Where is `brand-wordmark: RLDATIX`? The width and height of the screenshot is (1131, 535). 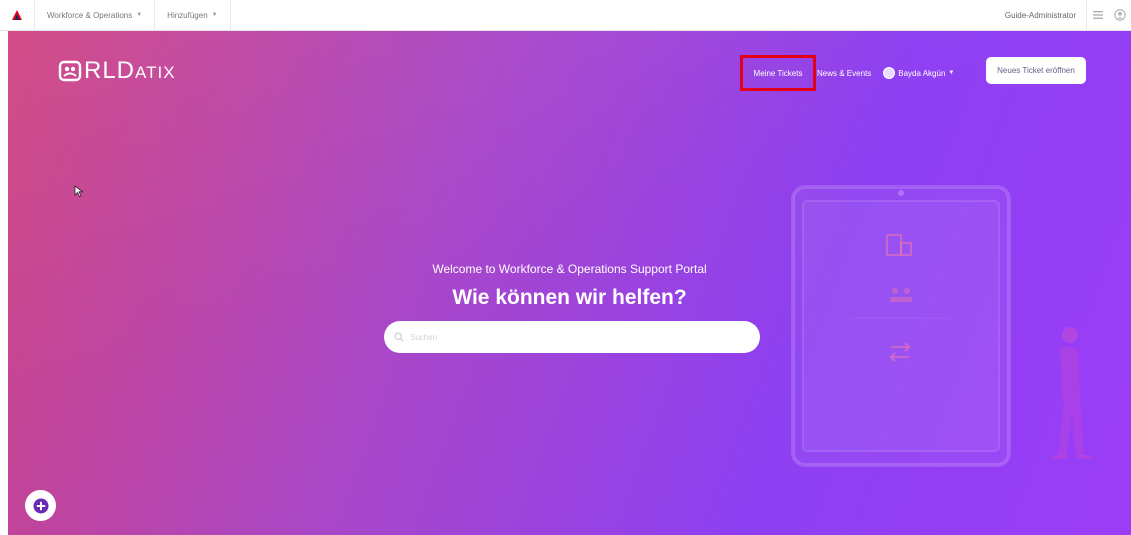
brand-wordmark: RLDATIX is located at coordinates (130, 71).